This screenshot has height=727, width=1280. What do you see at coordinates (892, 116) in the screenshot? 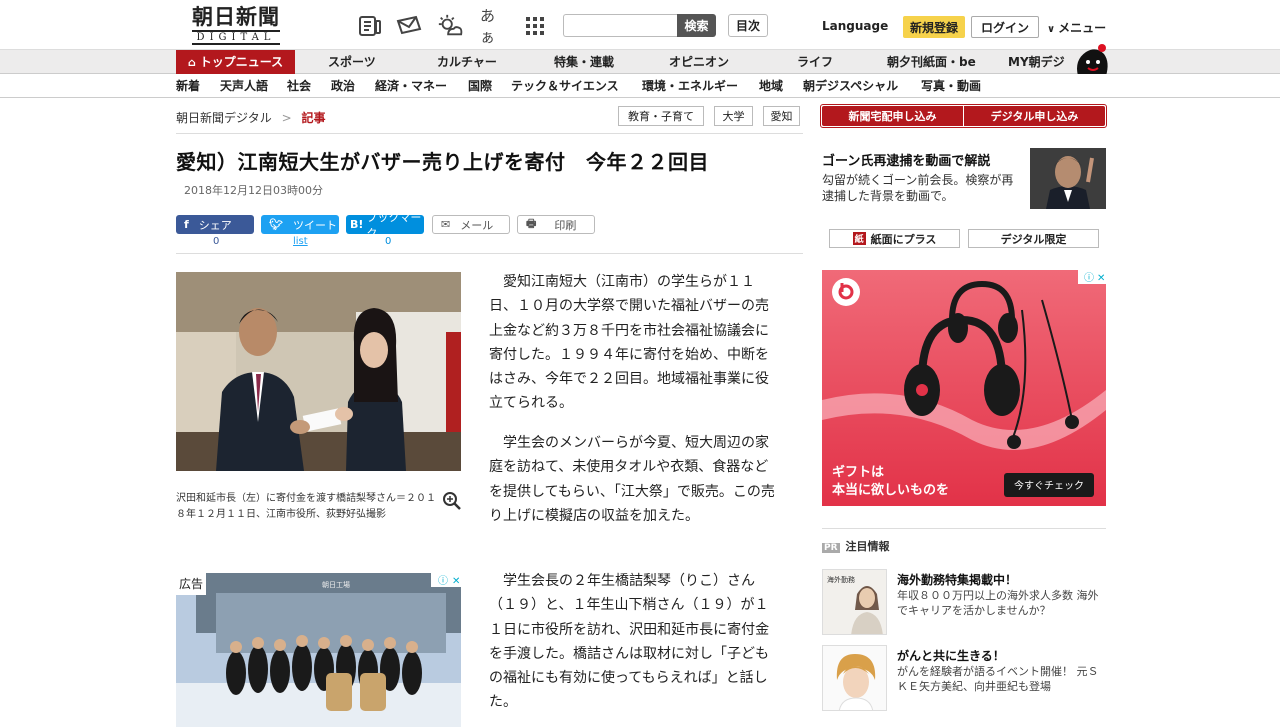
I see `subscribe-paper-button: 新聞宅配申し込み` at bounding box center [892, 116].